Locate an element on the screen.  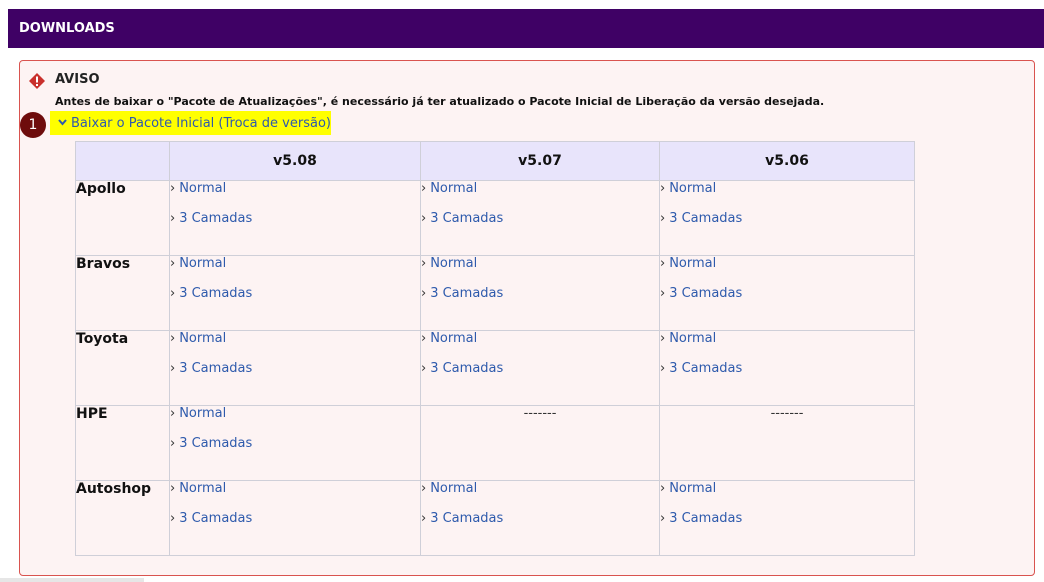
column-header: v5.06 is located at coordinates (787, 161).